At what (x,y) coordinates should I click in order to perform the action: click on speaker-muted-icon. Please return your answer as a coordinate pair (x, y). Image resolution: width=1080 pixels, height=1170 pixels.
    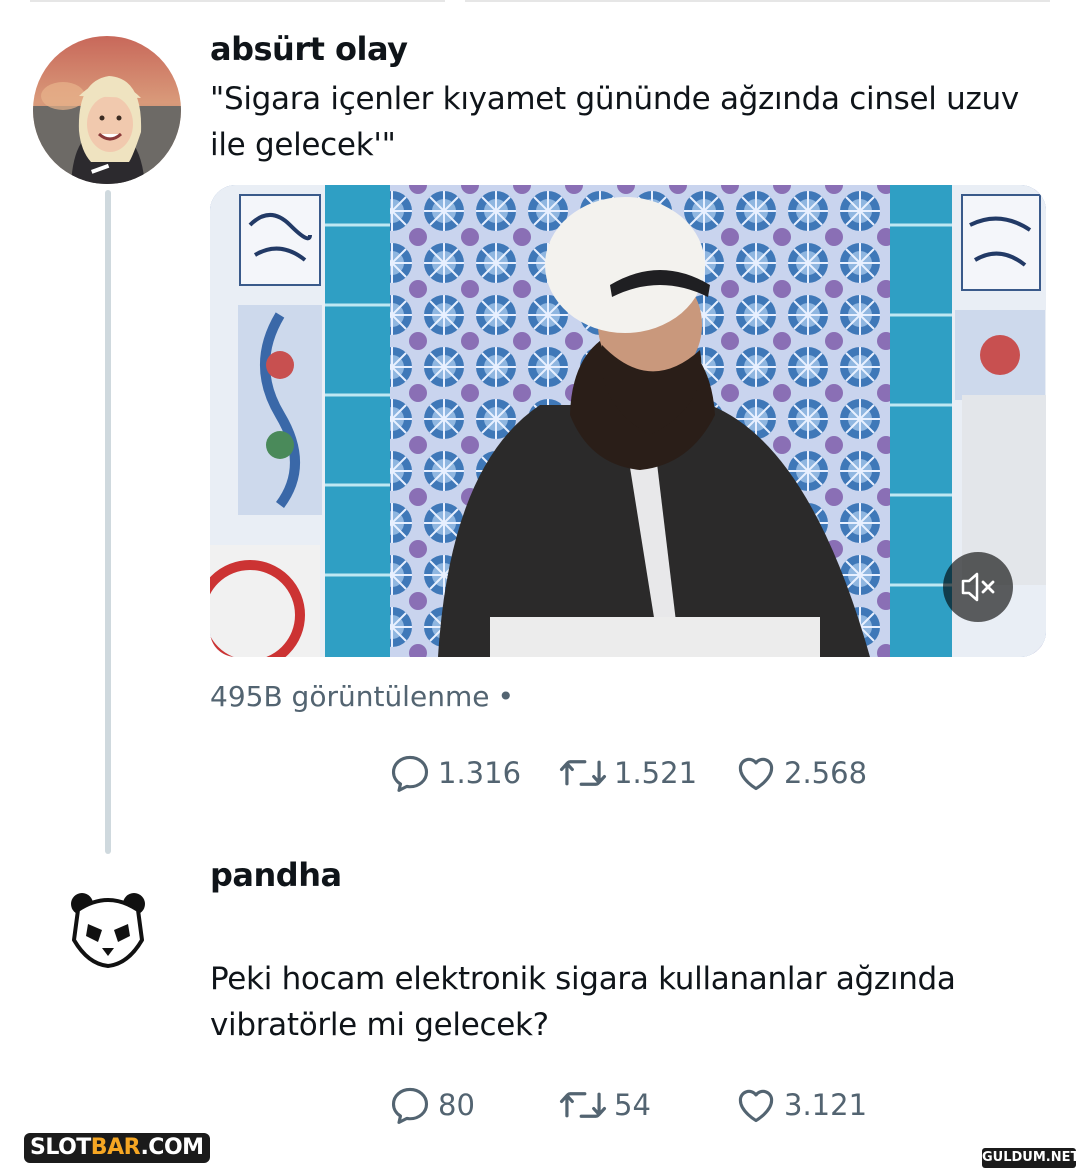
    Looking at the image, I should click on (978, 587).